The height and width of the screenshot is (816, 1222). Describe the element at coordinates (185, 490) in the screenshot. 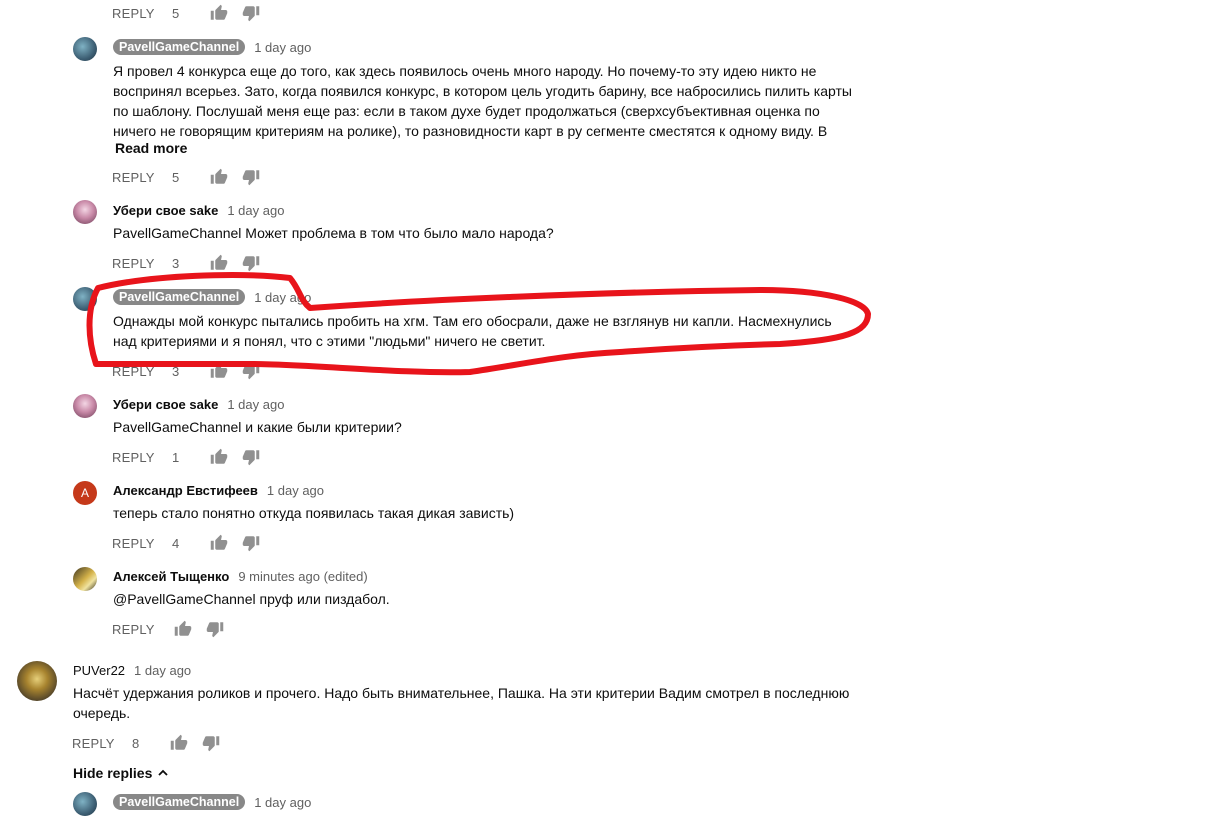

I see `author-name: Александр Евстифеев` at that location.